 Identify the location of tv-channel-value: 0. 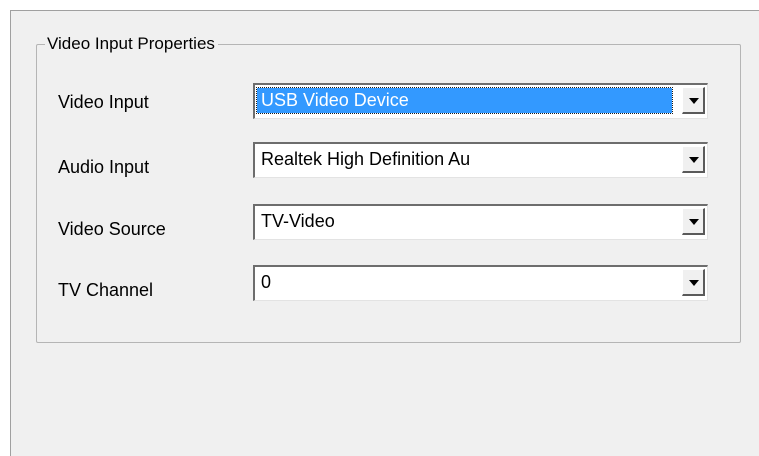
(266, 282).